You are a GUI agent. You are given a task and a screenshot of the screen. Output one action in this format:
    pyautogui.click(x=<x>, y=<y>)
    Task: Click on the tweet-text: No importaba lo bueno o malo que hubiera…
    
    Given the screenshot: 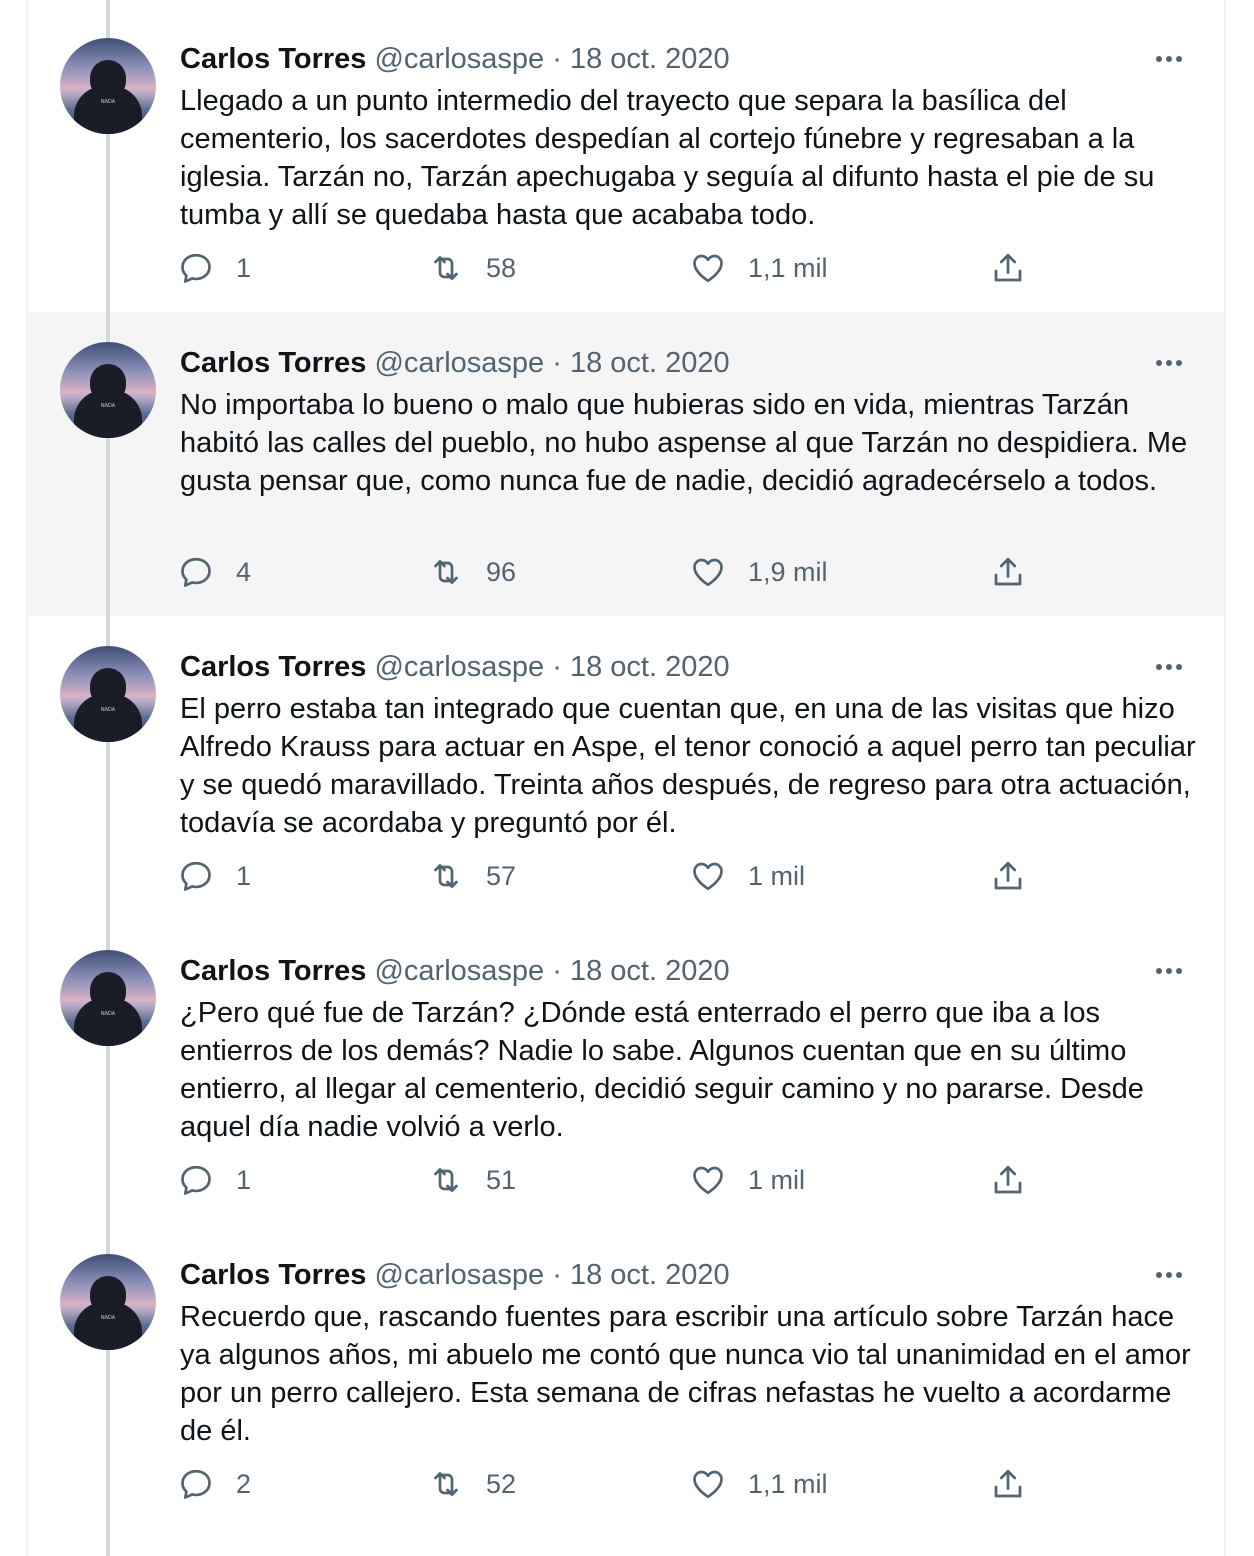 What is the action you would take?
    pyautogui.click(x=684, y=443)
    